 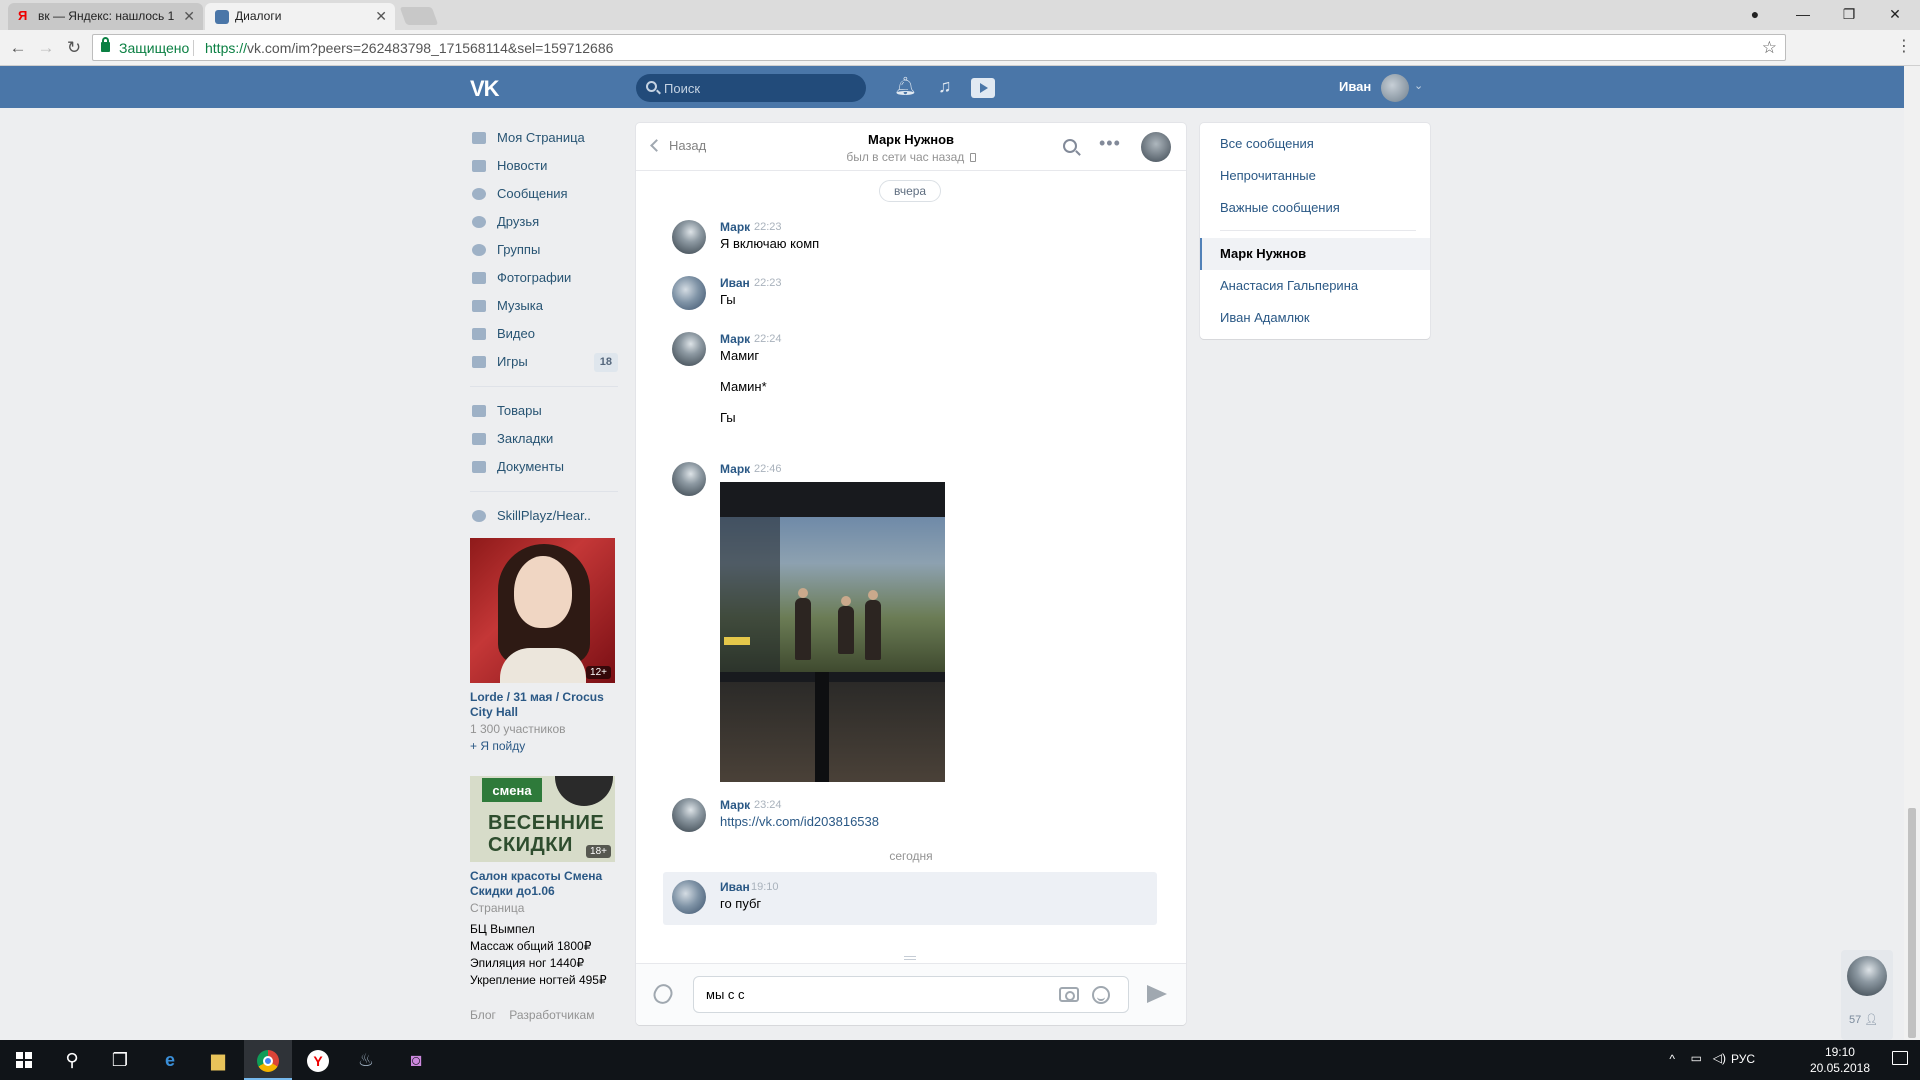 I want to click on ad-image: смена ВЕСЕННИЕ СКИДКИ 18+, so click(x=542, y=819).